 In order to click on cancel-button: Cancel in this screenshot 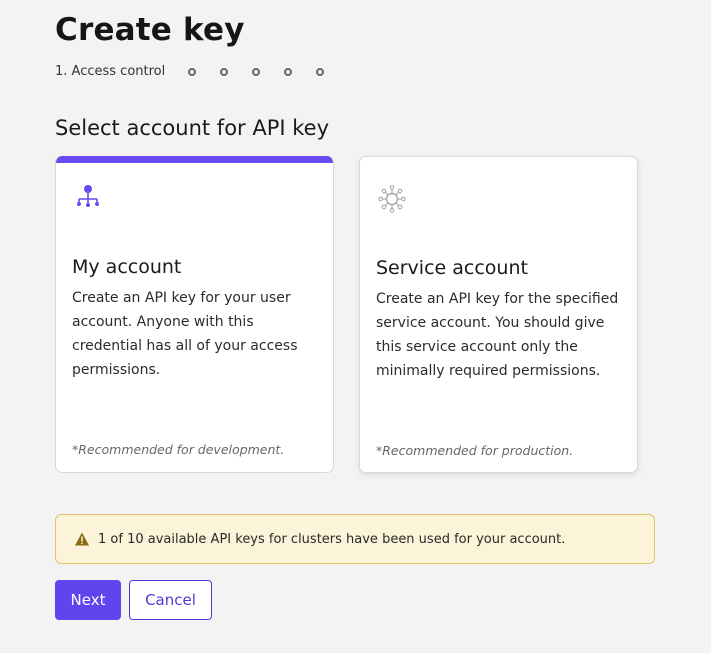, I will do `click(170, 600)`.